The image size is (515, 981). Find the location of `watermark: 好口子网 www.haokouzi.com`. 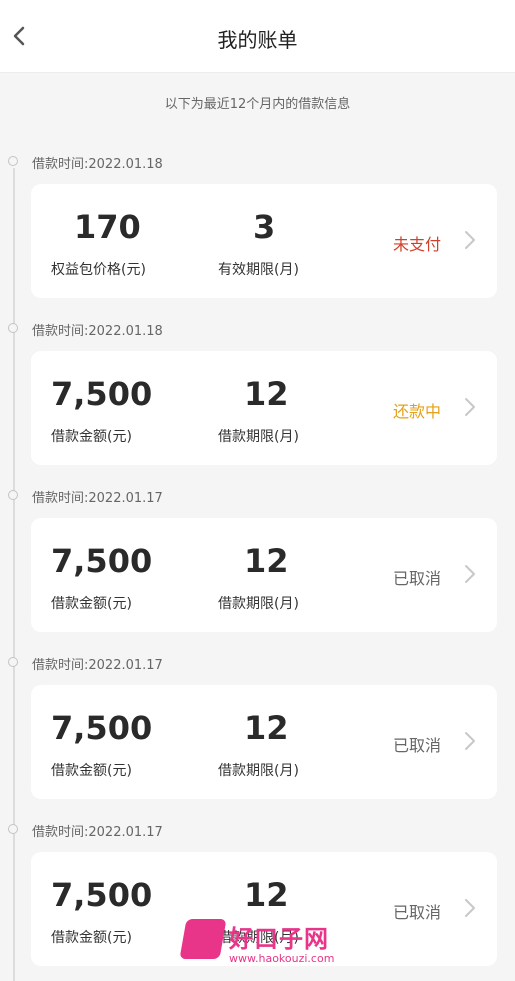

watermark: 好口子网 www.haokouzi.com is located at coordinates (261, 945).